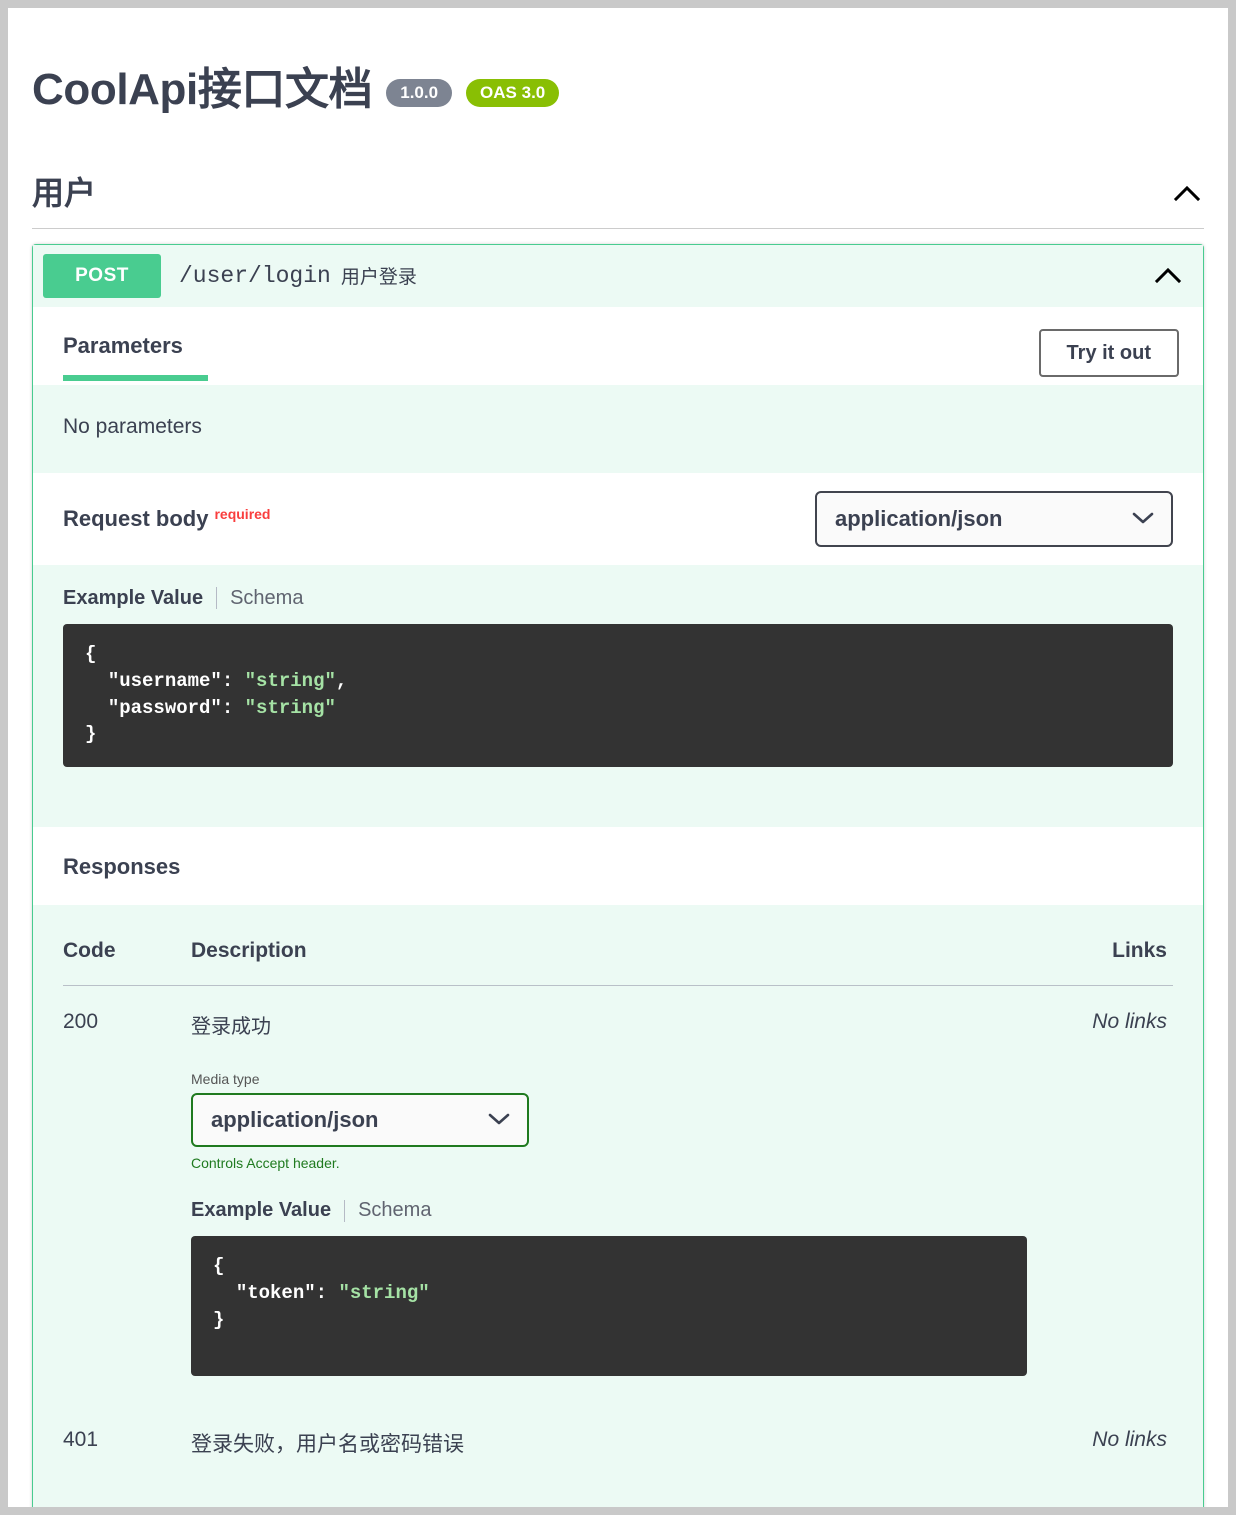 This screenshot has width=1236, height=1515. Describe the element at coordinates (164, 680) in the screenshot. I see `code-key-username: "username"` at that location.